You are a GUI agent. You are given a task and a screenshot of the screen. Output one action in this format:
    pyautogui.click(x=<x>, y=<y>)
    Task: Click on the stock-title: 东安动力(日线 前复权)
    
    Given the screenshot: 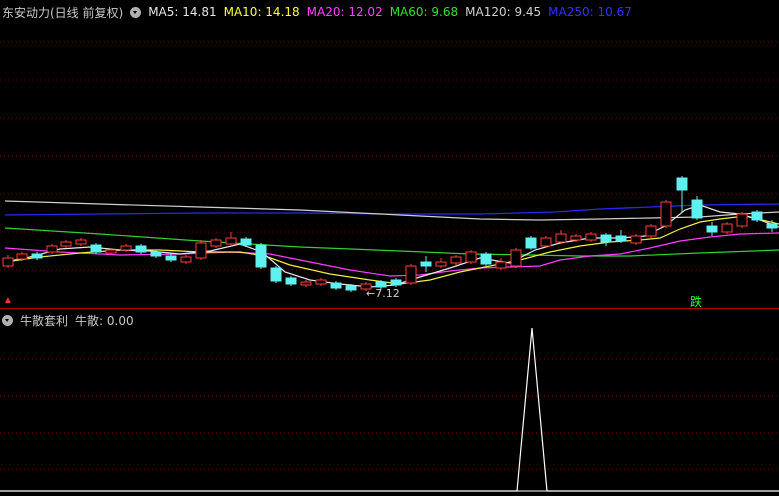 What is the action you would take?
    pyautogui.click(x=63, y=12)
    